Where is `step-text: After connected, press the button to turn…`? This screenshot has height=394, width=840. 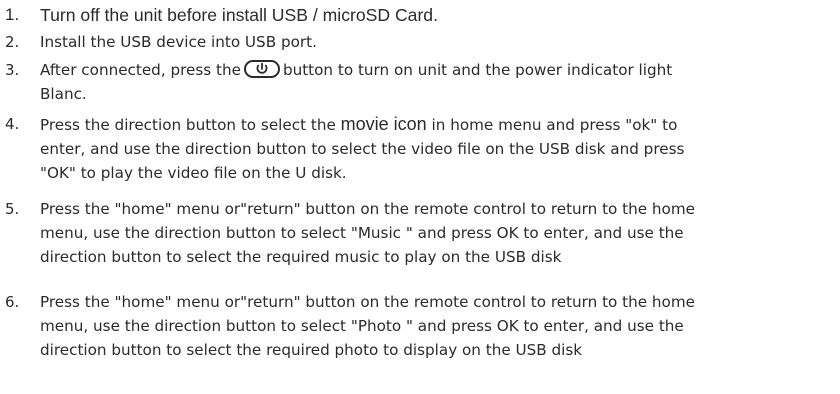
step-text: After connected, press the button to turn… is located at coordinates (438, 82).